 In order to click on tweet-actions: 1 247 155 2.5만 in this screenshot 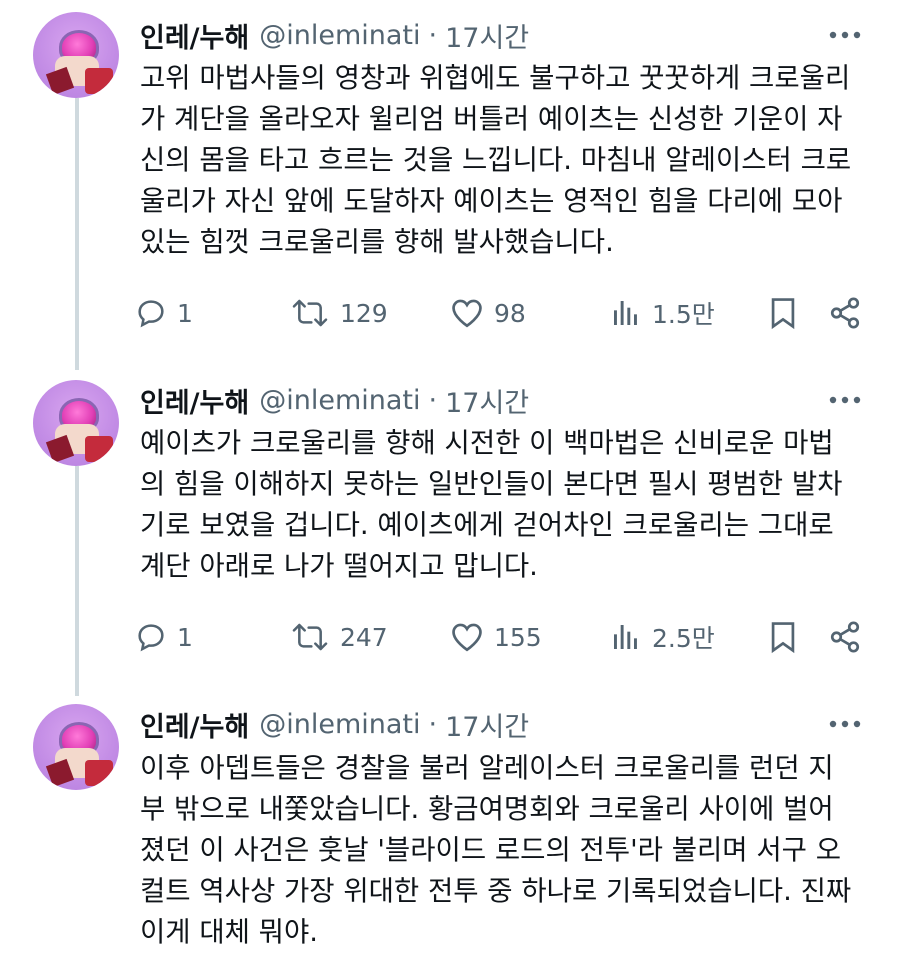, I will do `click(502, 637)`.